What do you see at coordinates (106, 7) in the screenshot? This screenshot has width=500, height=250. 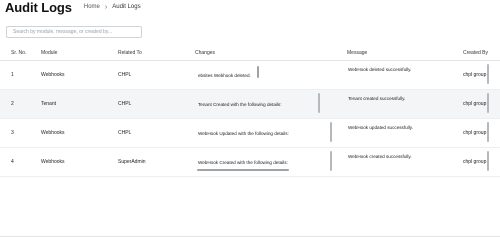 I see `chevron-right-icon: ›` at bounding box center [106, 7].